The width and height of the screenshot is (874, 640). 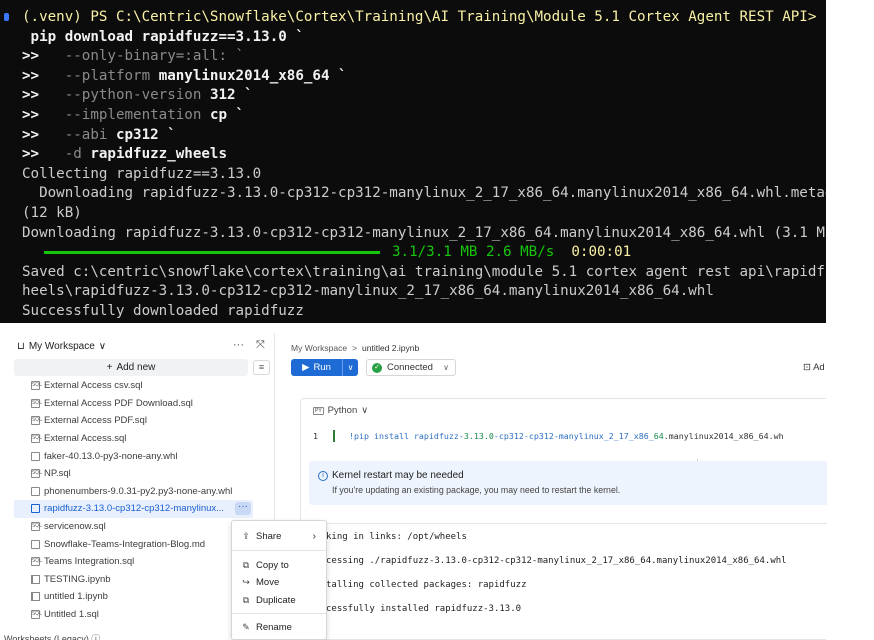 I want to click on top-right-action: ⊡ Ad, so click(x=814, y=367).